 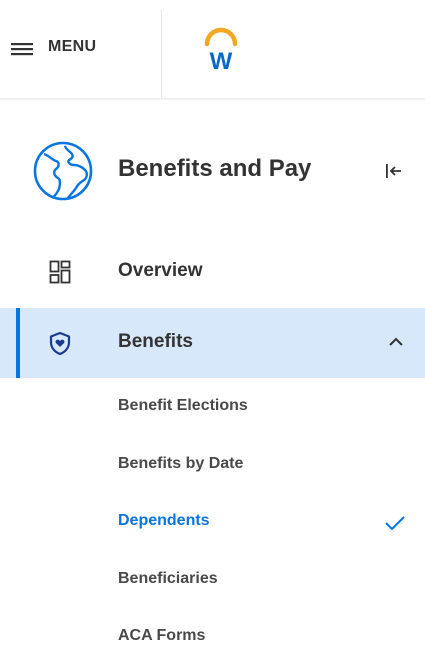 I want to click on sub-item-benefits-by-date: Benefits by Date, so click(x=212, y=465).